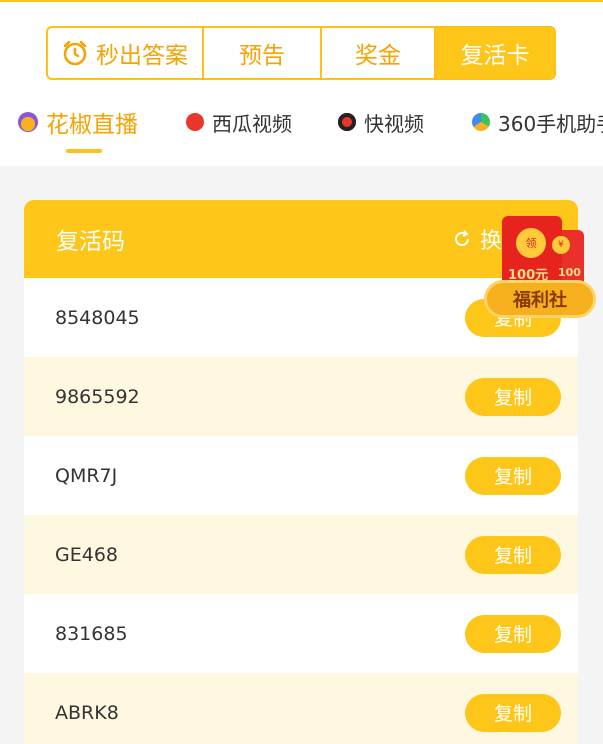  I want to click on code-row: ABRK8 复制, so click(301, 708).